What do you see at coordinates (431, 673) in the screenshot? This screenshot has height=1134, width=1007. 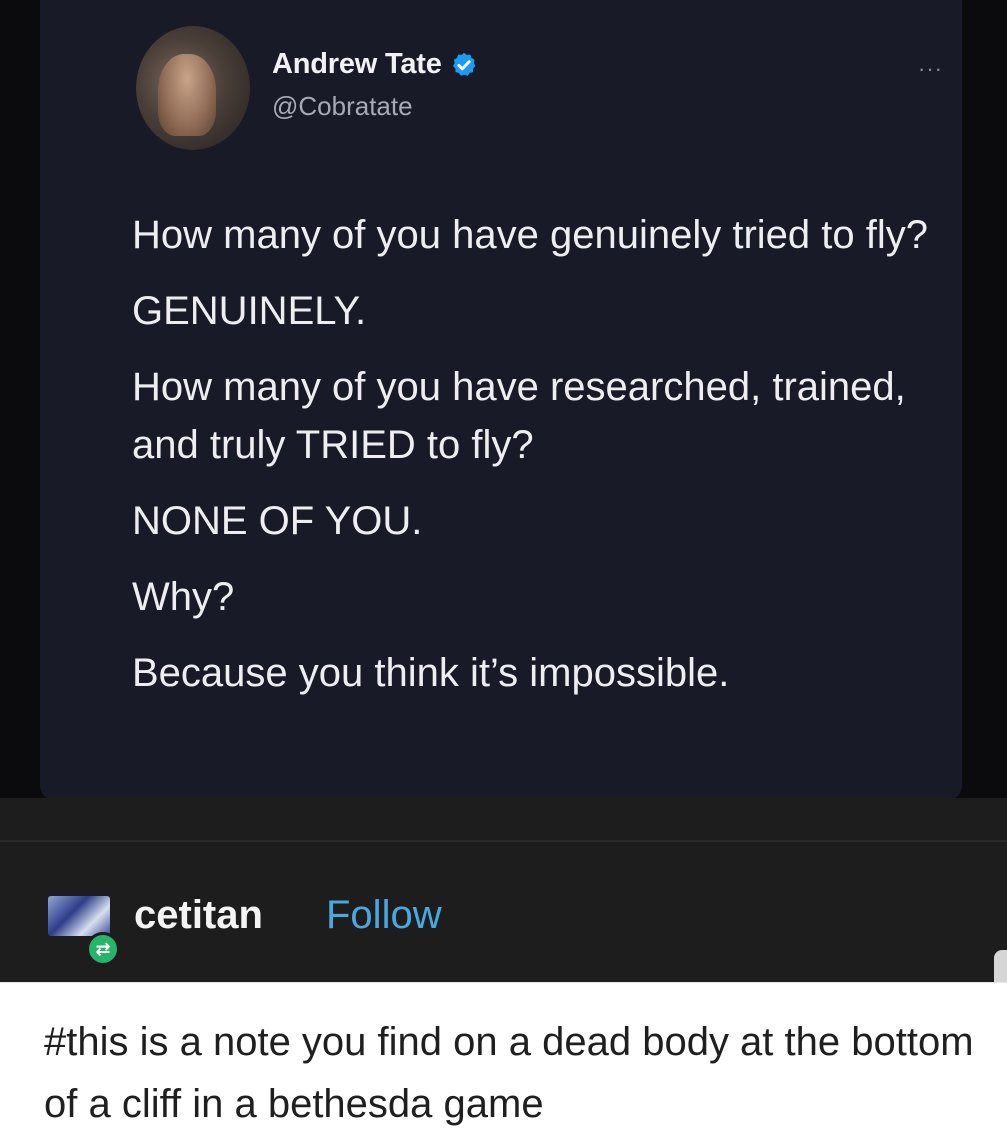 I see `tweet-paragraph: Because you think it’s impossible.` at bounding box center [431, 673].